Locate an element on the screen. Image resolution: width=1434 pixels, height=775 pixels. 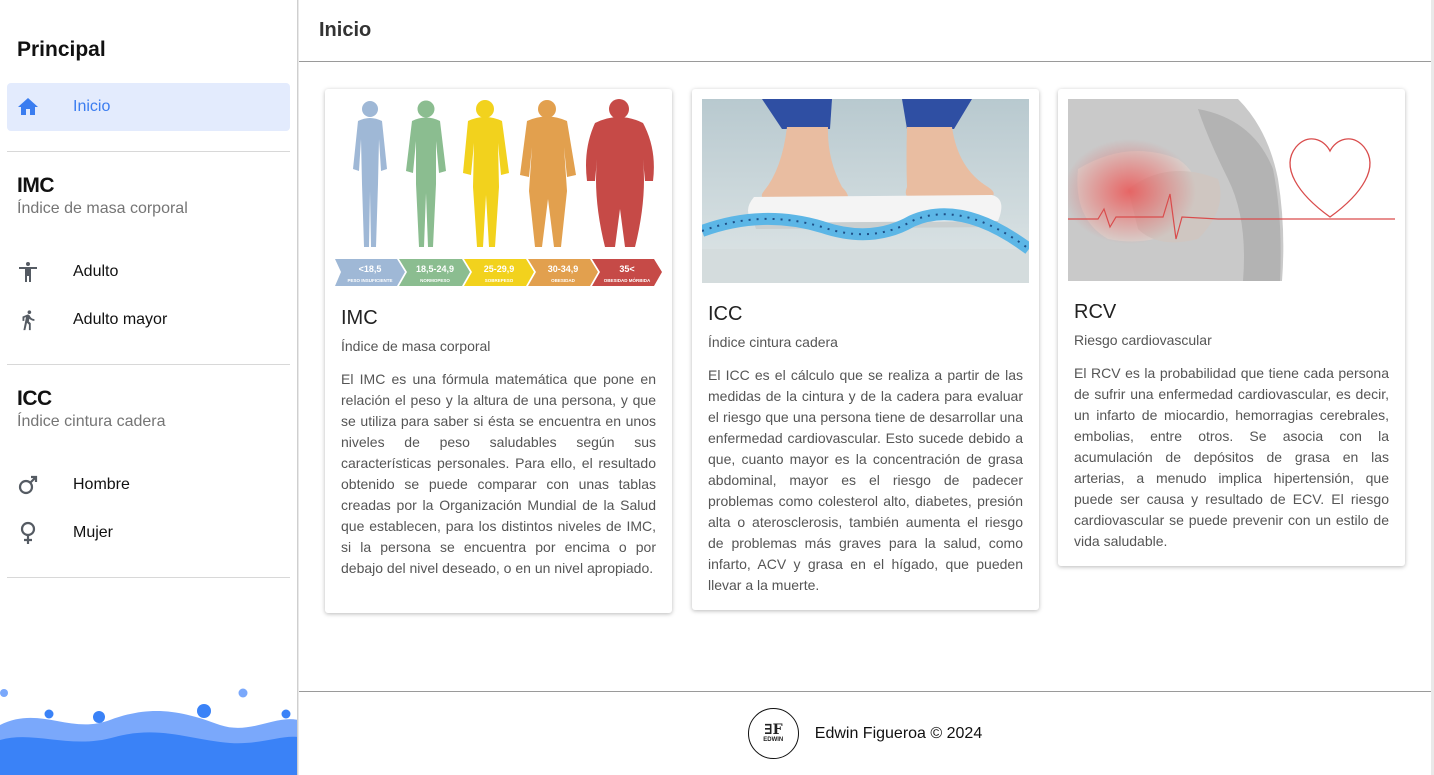
sidebar-item-adulto-mayor: Adulto mayor is located at coordinates (148, 320).